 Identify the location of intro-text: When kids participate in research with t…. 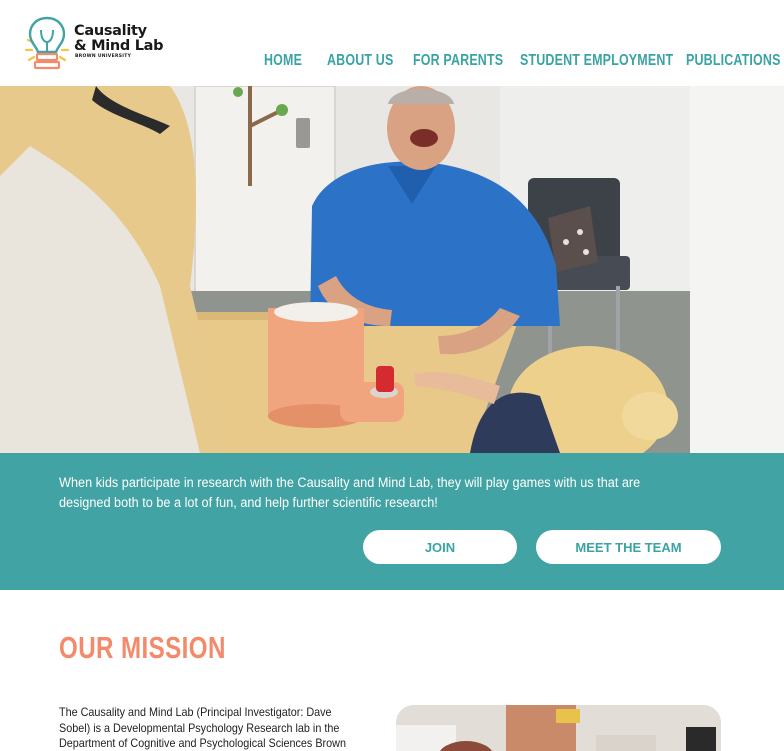
(350, 492).